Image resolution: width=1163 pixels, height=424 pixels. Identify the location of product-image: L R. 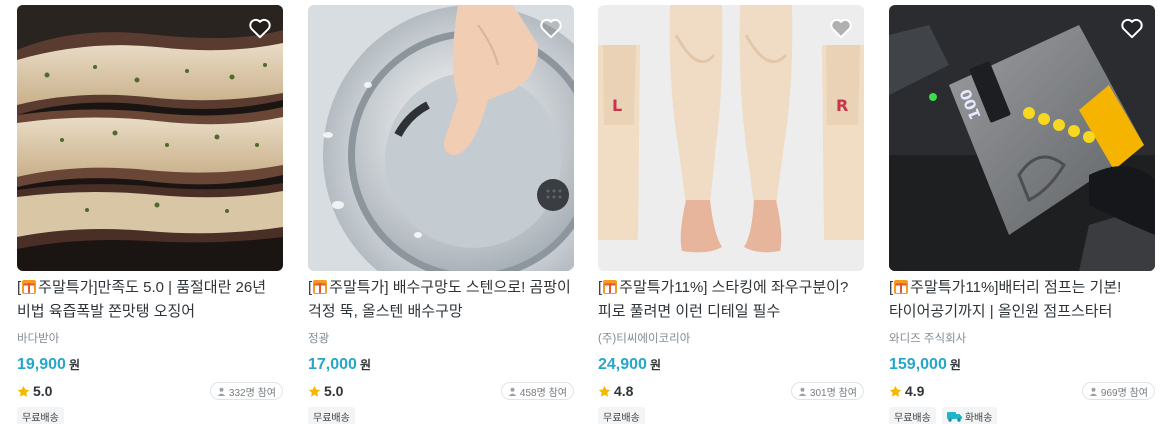
(731, 138).